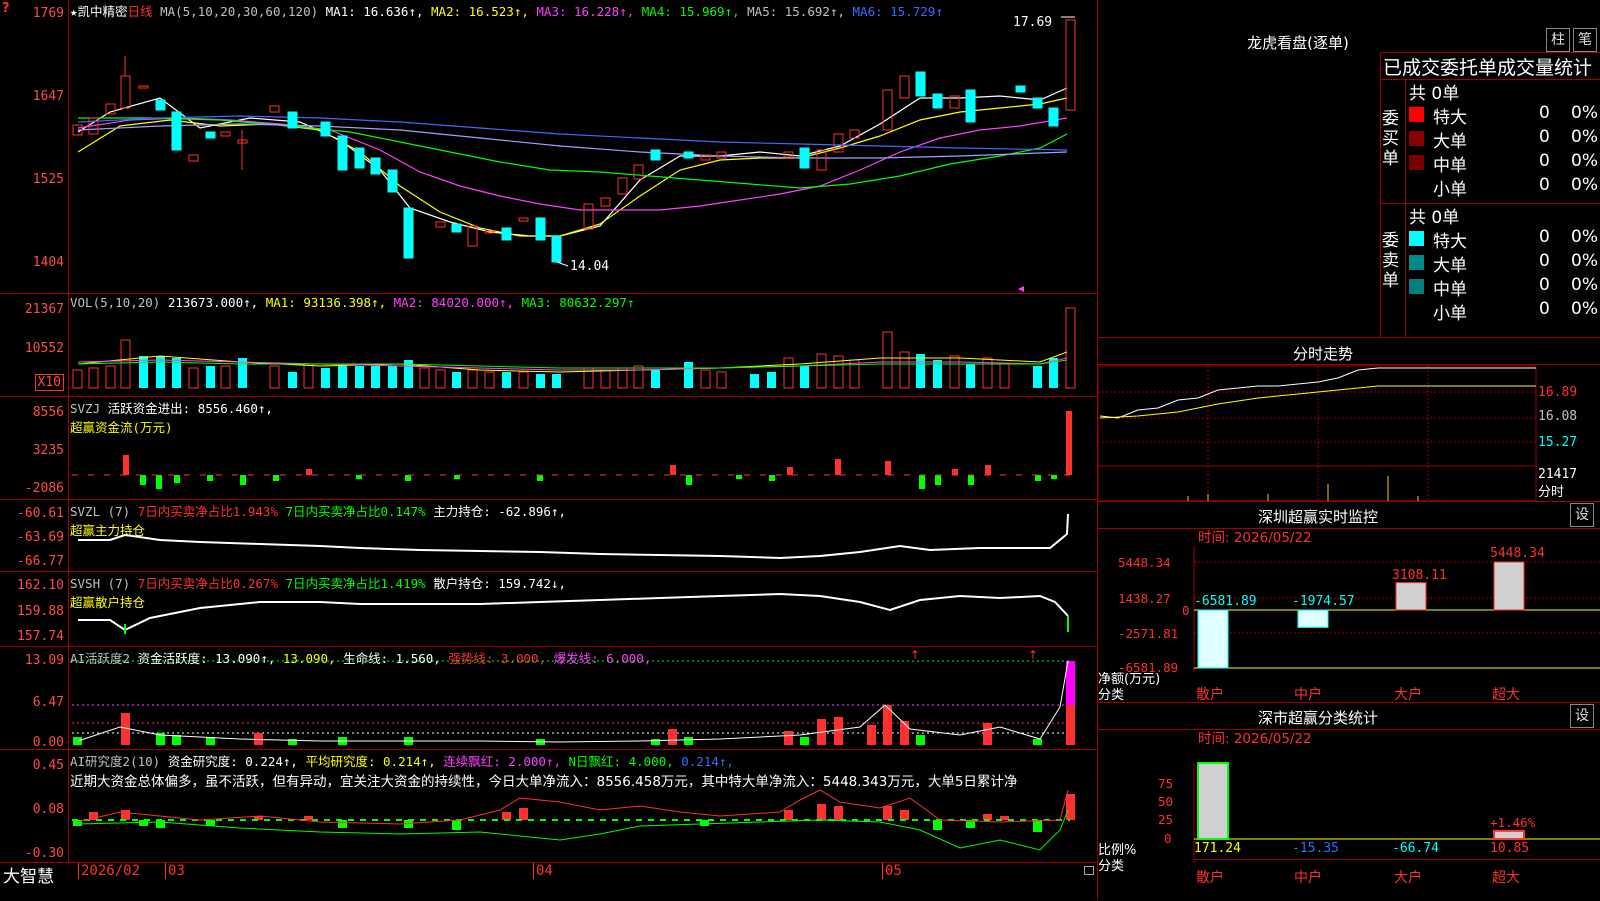  What do you see at coordinates (1504, 139) in the screenshot?
I see `buy-row: 大单 0 0%` at bounding box center [1504, 139].